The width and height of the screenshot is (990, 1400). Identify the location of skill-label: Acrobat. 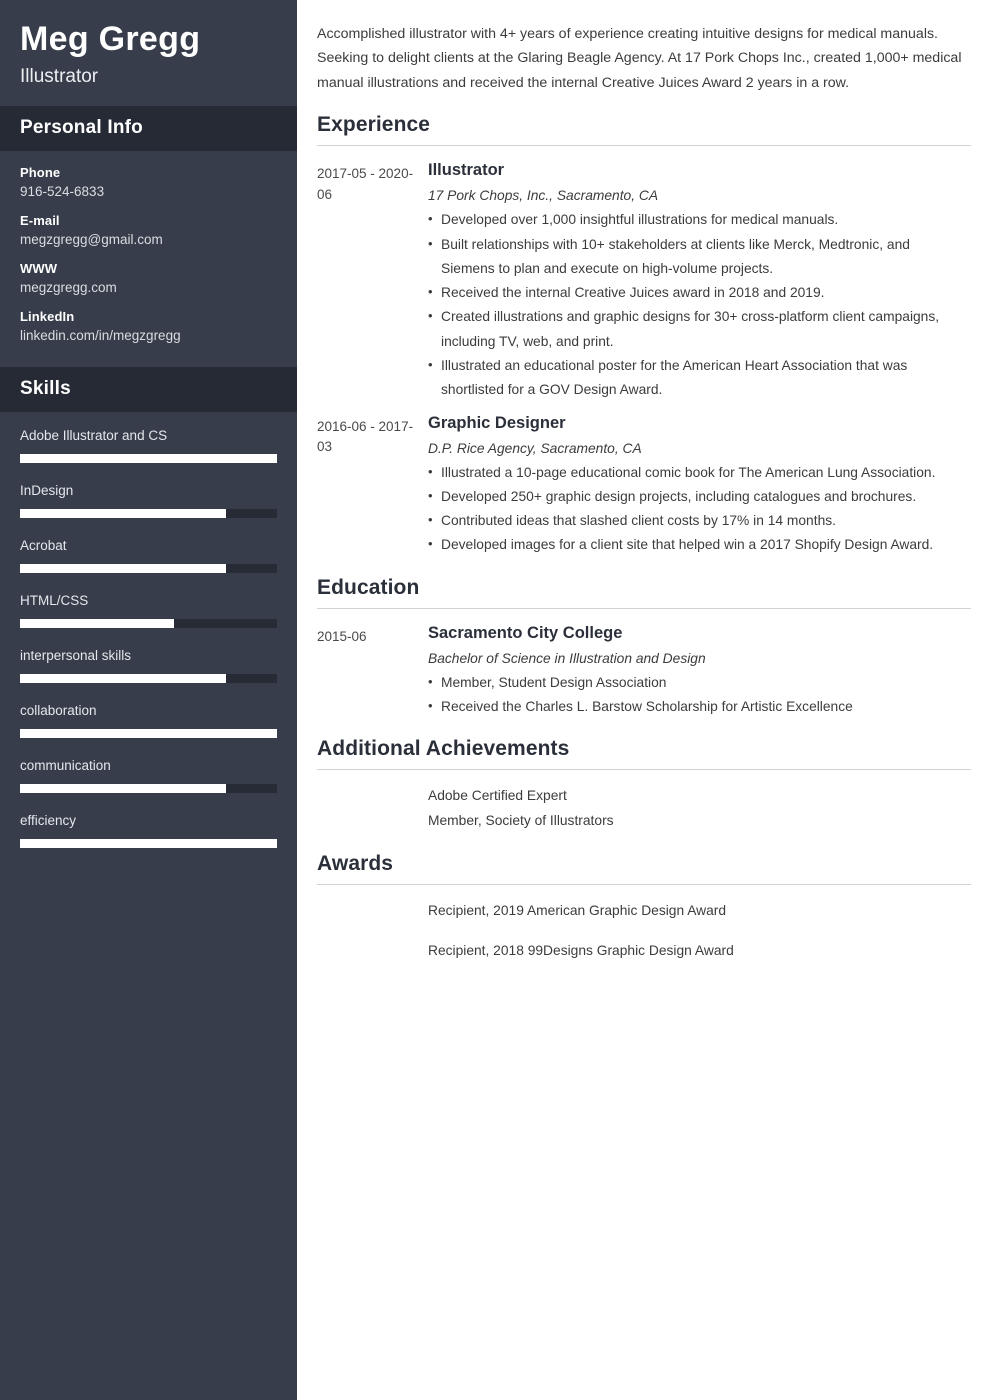
(43, 546).